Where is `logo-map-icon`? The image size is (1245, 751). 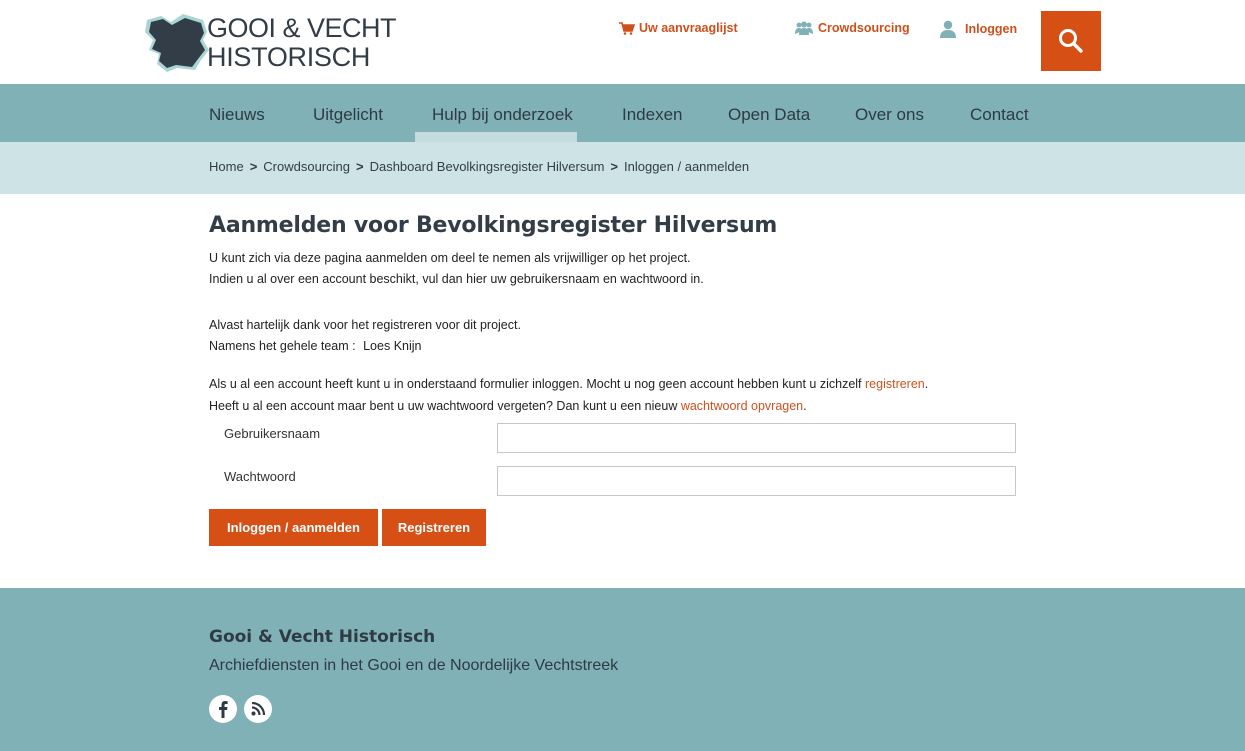
logo-map-icon is located at coordinates (177, 43).